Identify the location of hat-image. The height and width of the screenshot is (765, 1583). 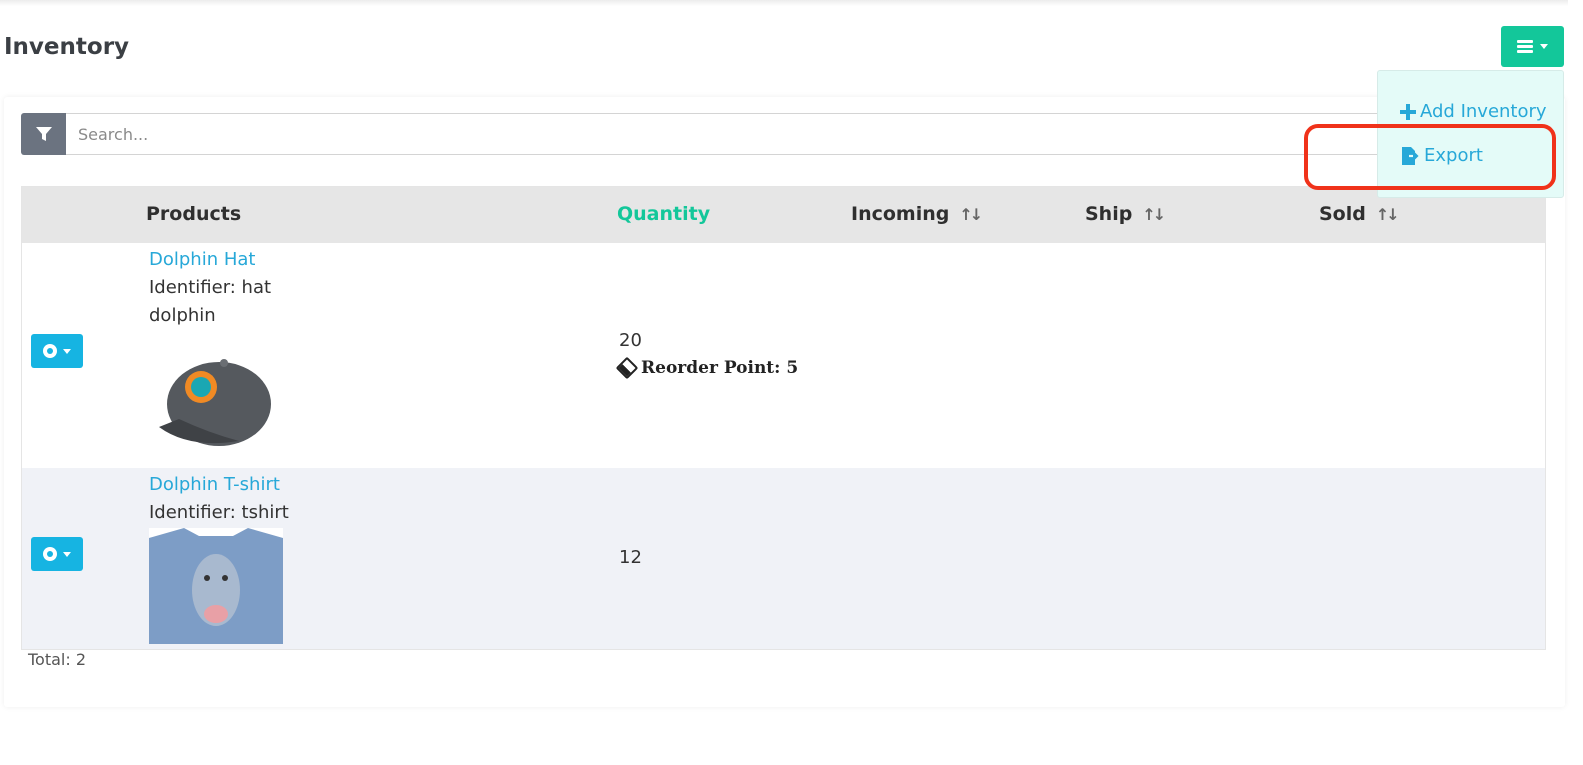
(215, 402).